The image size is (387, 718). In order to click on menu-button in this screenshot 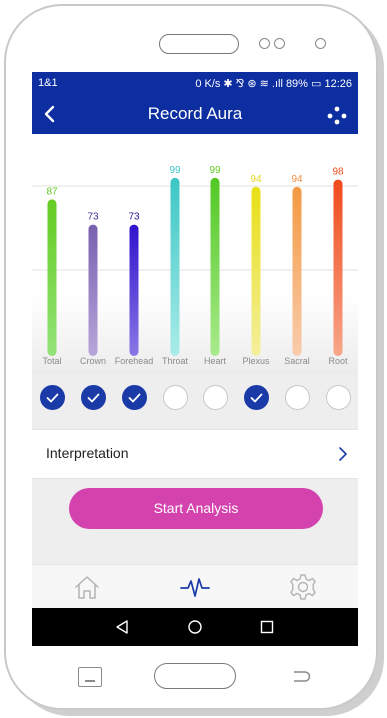, I will do `click(337, 115)`.